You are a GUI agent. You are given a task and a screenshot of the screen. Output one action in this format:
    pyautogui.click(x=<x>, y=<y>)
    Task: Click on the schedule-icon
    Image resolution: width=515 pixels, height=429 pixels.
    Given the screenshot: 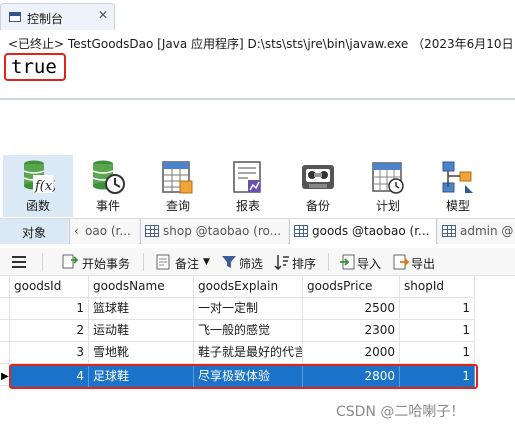 What is the action you would take?
    pyautogui.click(x=388, y=178)
    